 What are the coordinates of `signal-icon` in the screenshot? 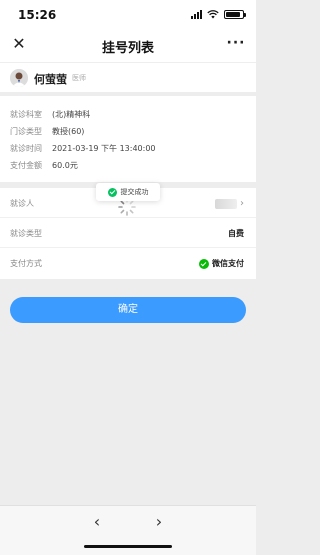 It's located at (196, 14).